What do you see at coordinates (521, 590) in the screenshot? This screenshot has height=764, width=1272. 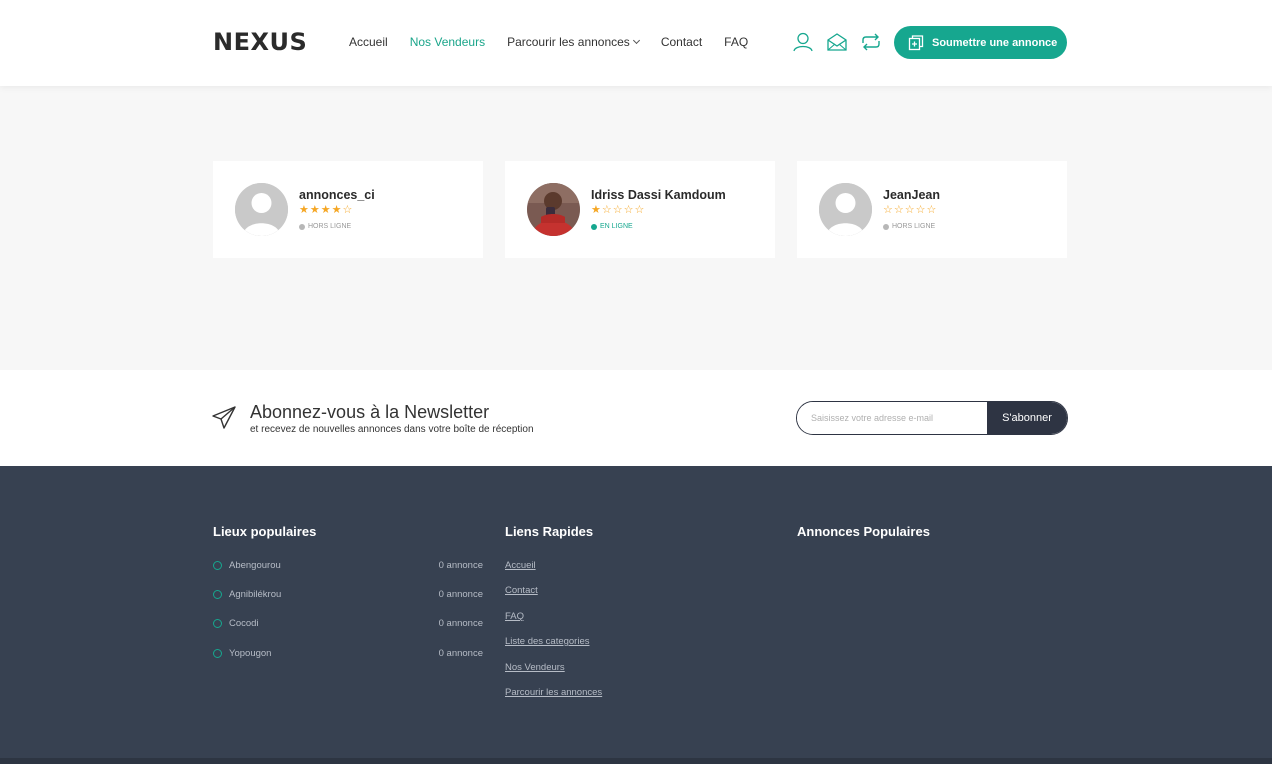 I see `quick-link-contact: Contact` at bounding box center [521, 590].